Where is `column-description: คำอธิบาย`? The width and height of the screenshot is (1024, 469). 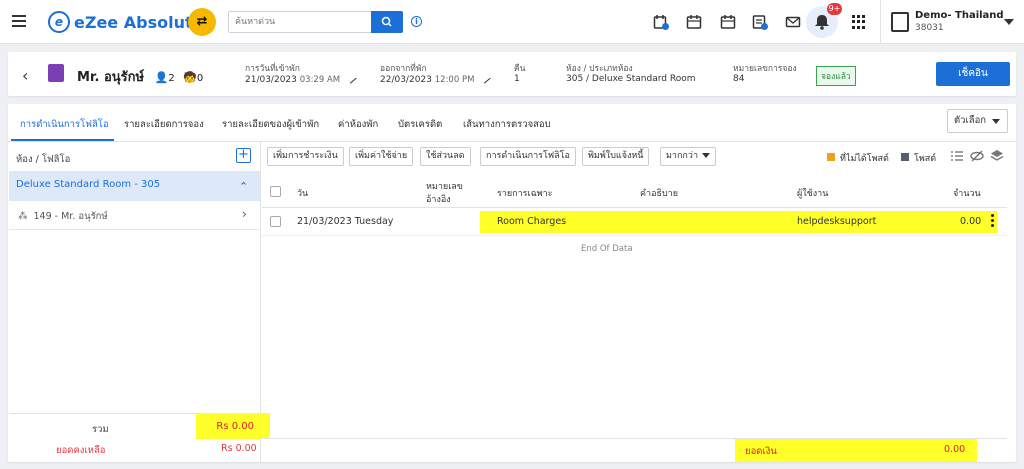
column-description: คำอธิบาย is located at coordinates (659, 194).